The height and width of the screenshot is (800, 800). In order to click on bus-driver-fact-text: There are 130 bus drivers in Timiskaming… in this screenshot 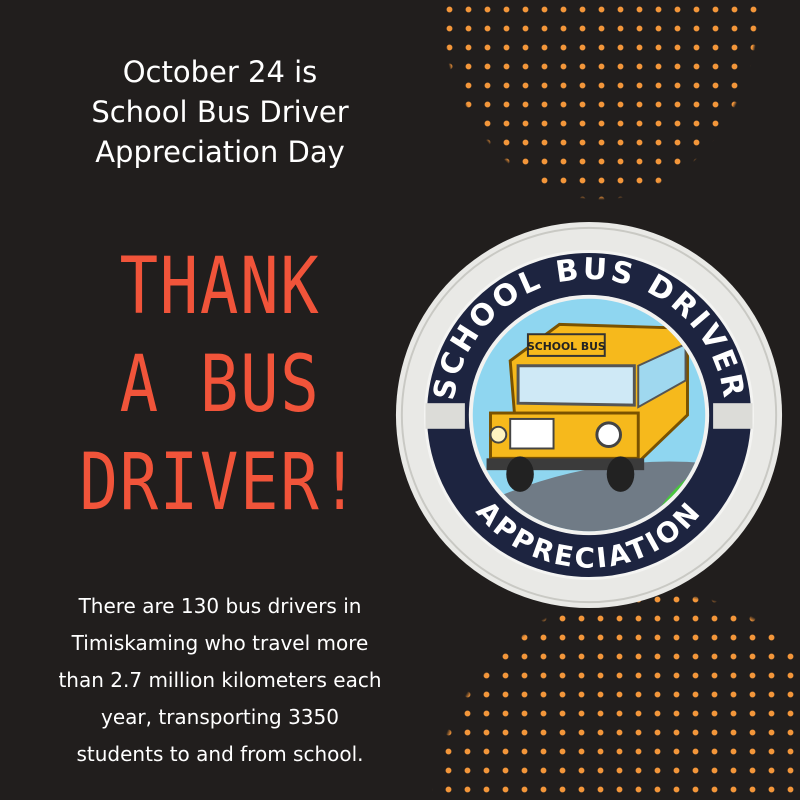, I will do `click(220, 680)`.